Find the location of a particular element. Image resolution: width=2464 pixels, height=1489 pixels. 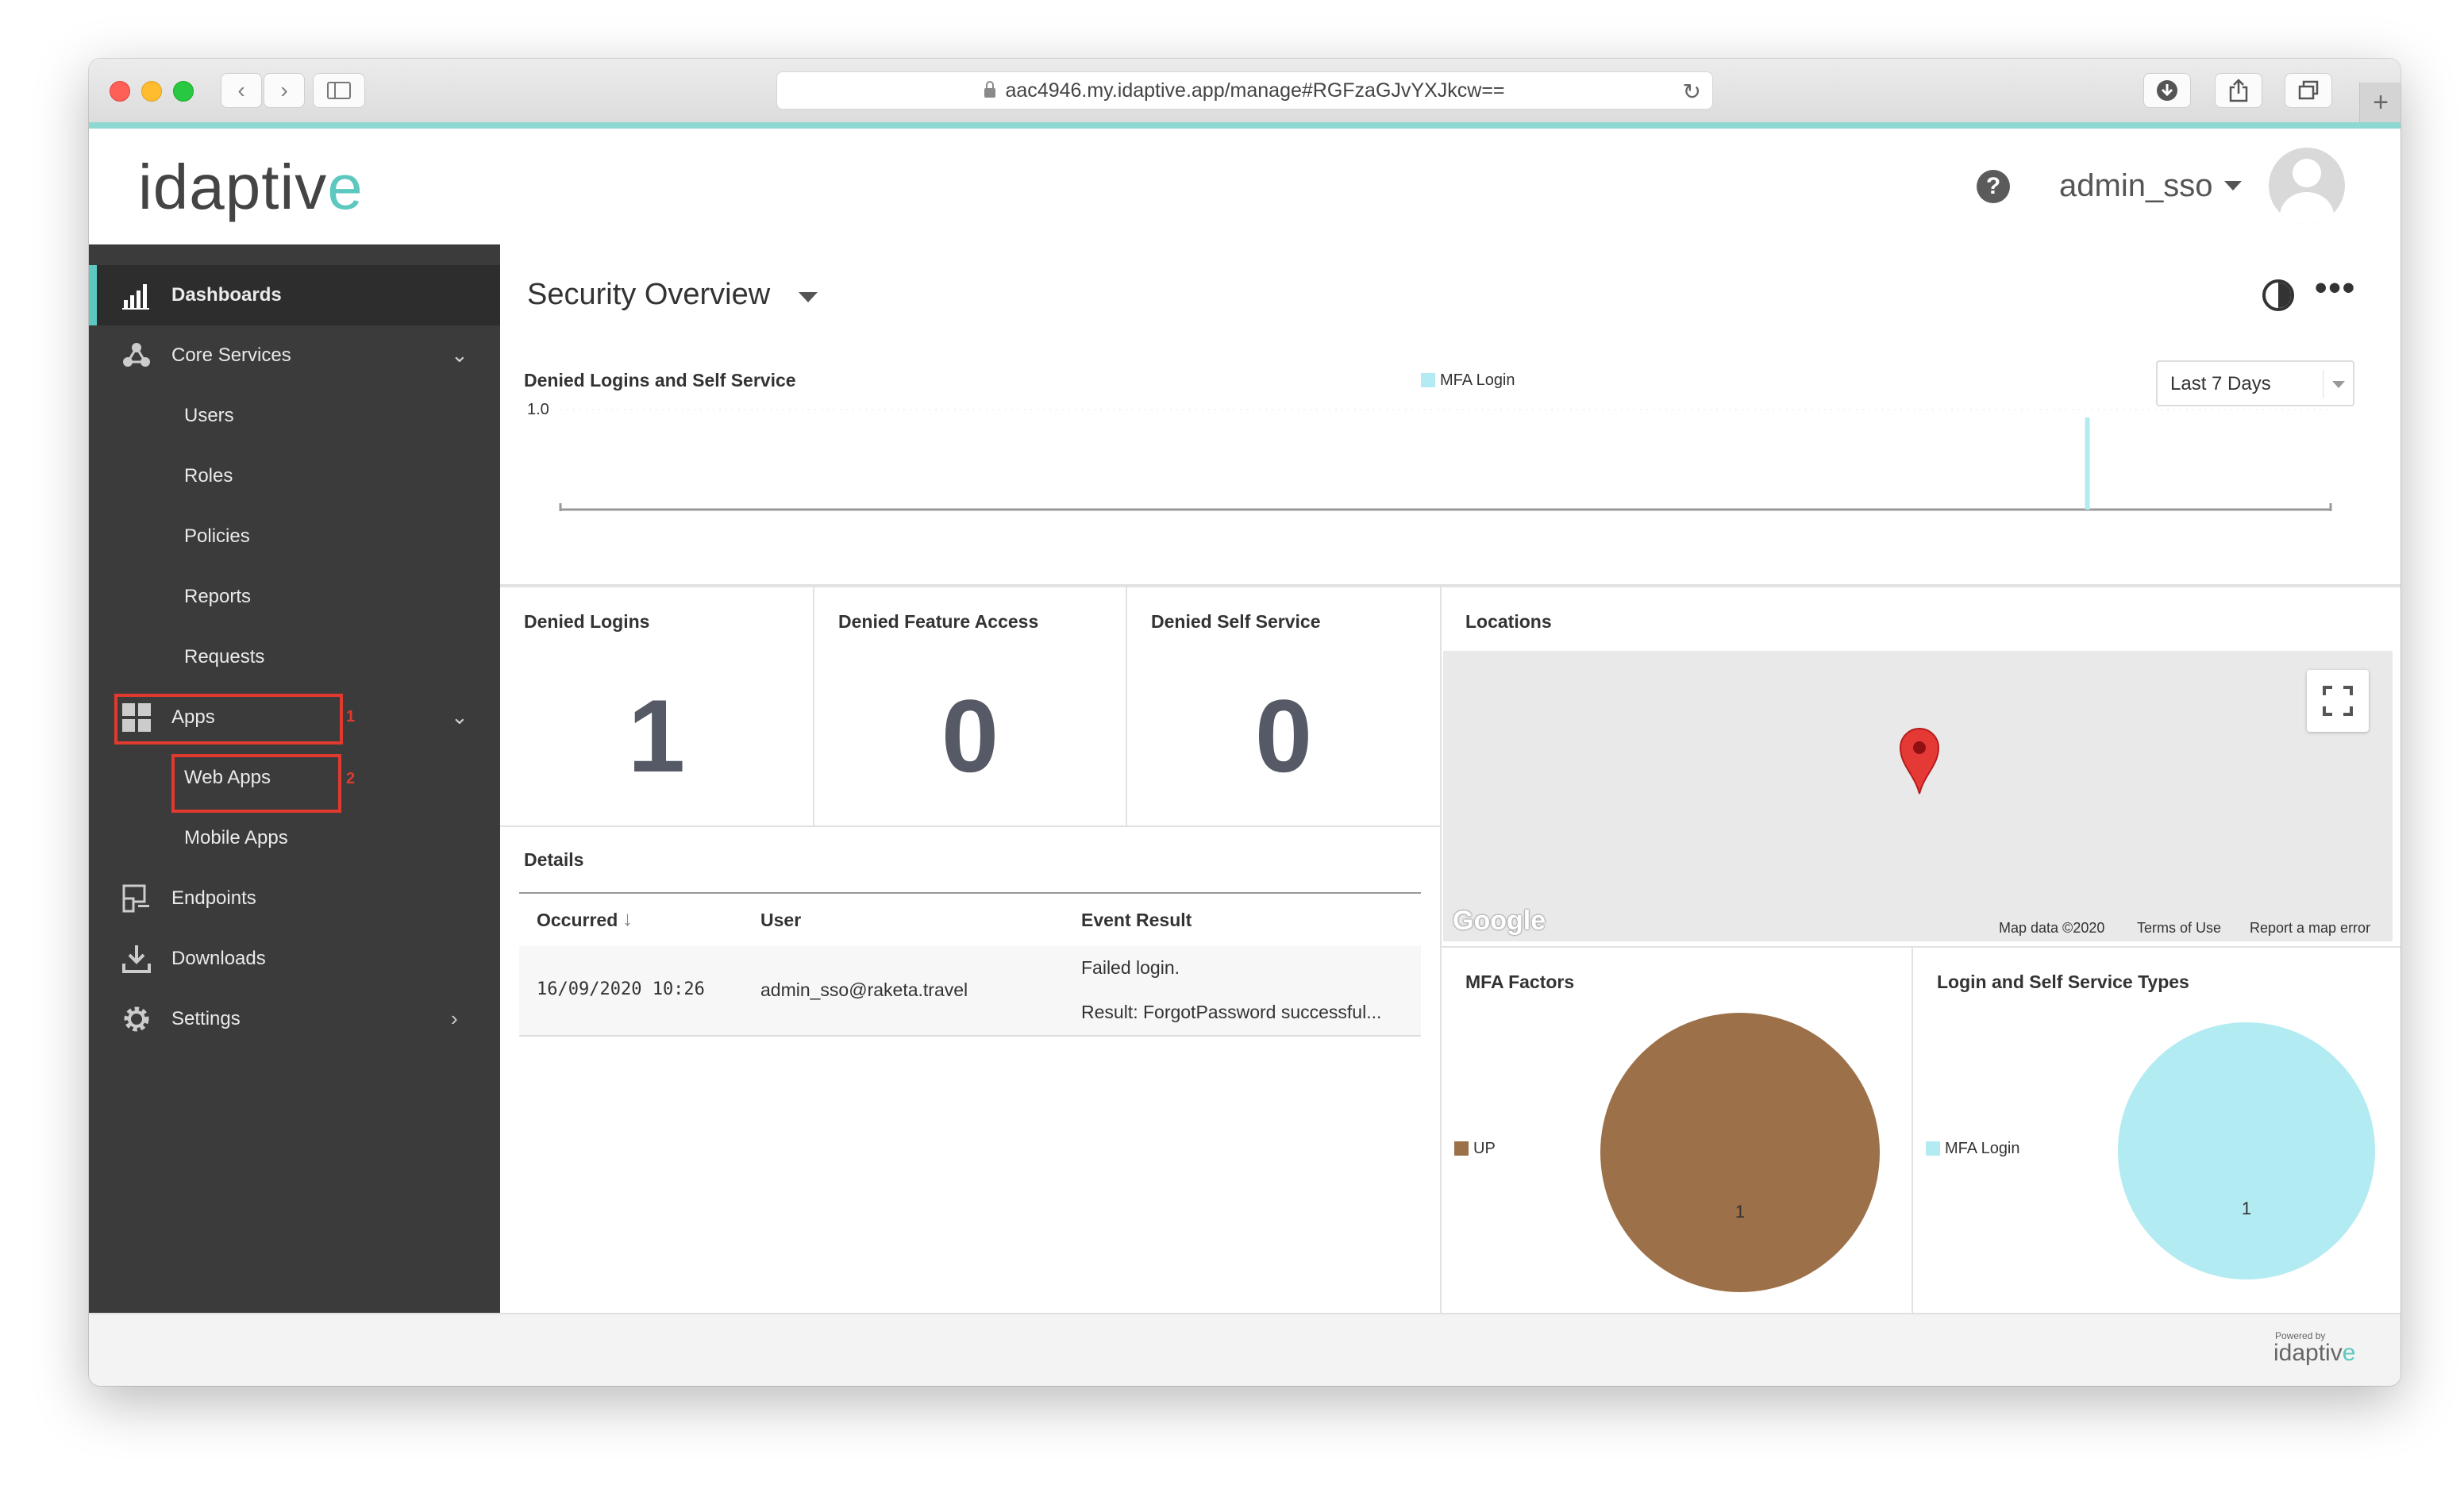

forward-button: › is located at coordinates (284, 90).